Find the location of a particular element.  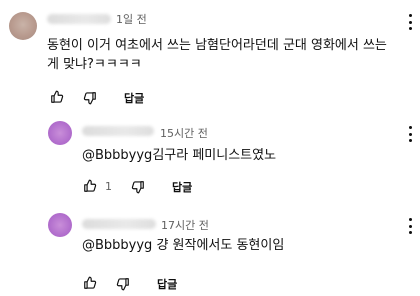

comment-time: 17시간 전 is located at coordinates (185, 225).